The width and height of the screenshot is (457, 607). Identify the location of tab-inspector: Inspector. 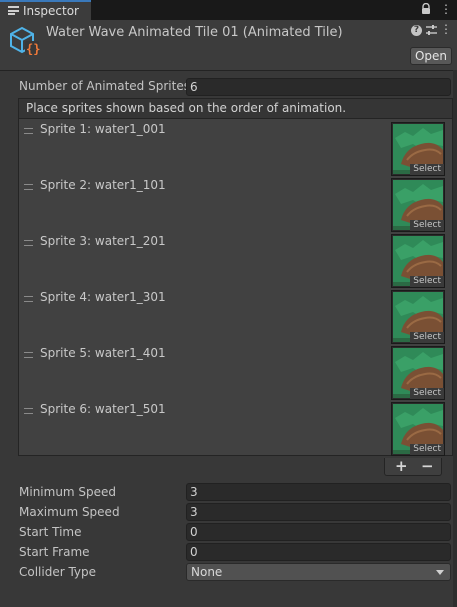
(45, 10).